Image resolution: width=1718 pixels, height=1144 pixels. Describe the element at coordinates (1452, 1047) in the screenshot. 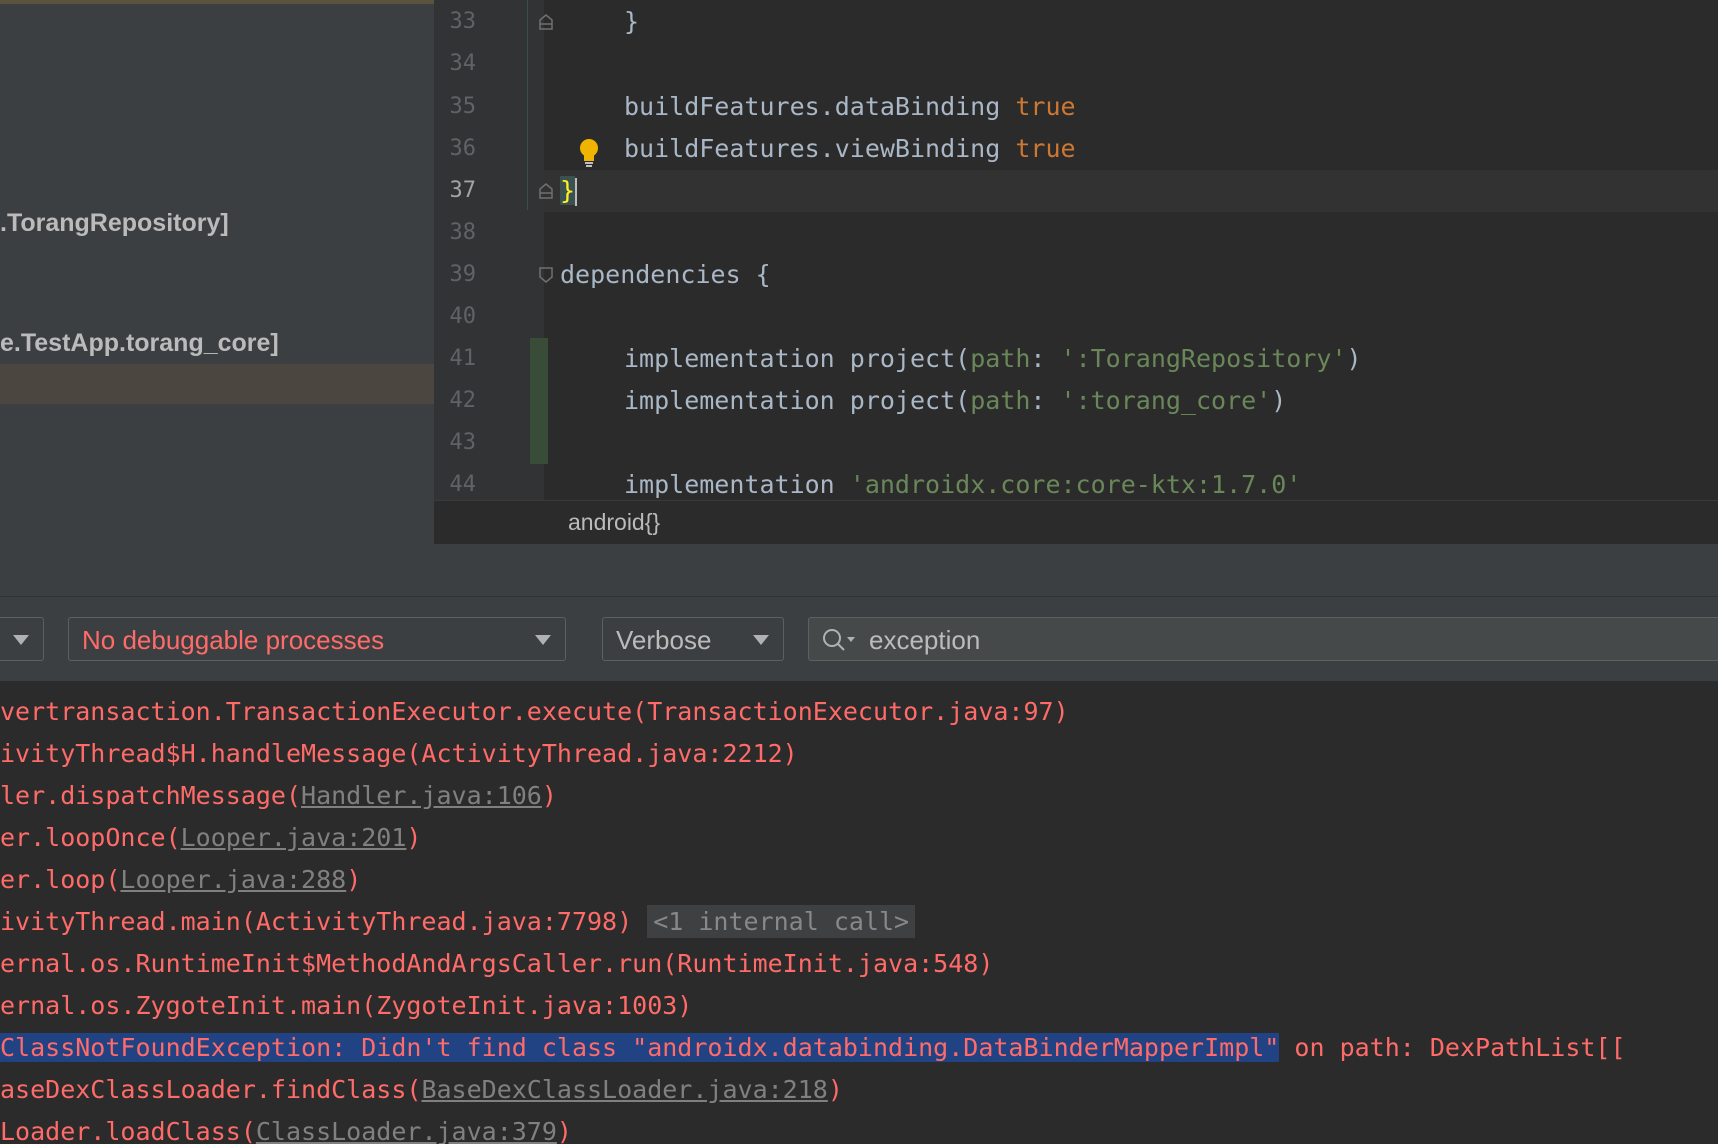

I see `log-text: on path: DexPathList[[` at that location.